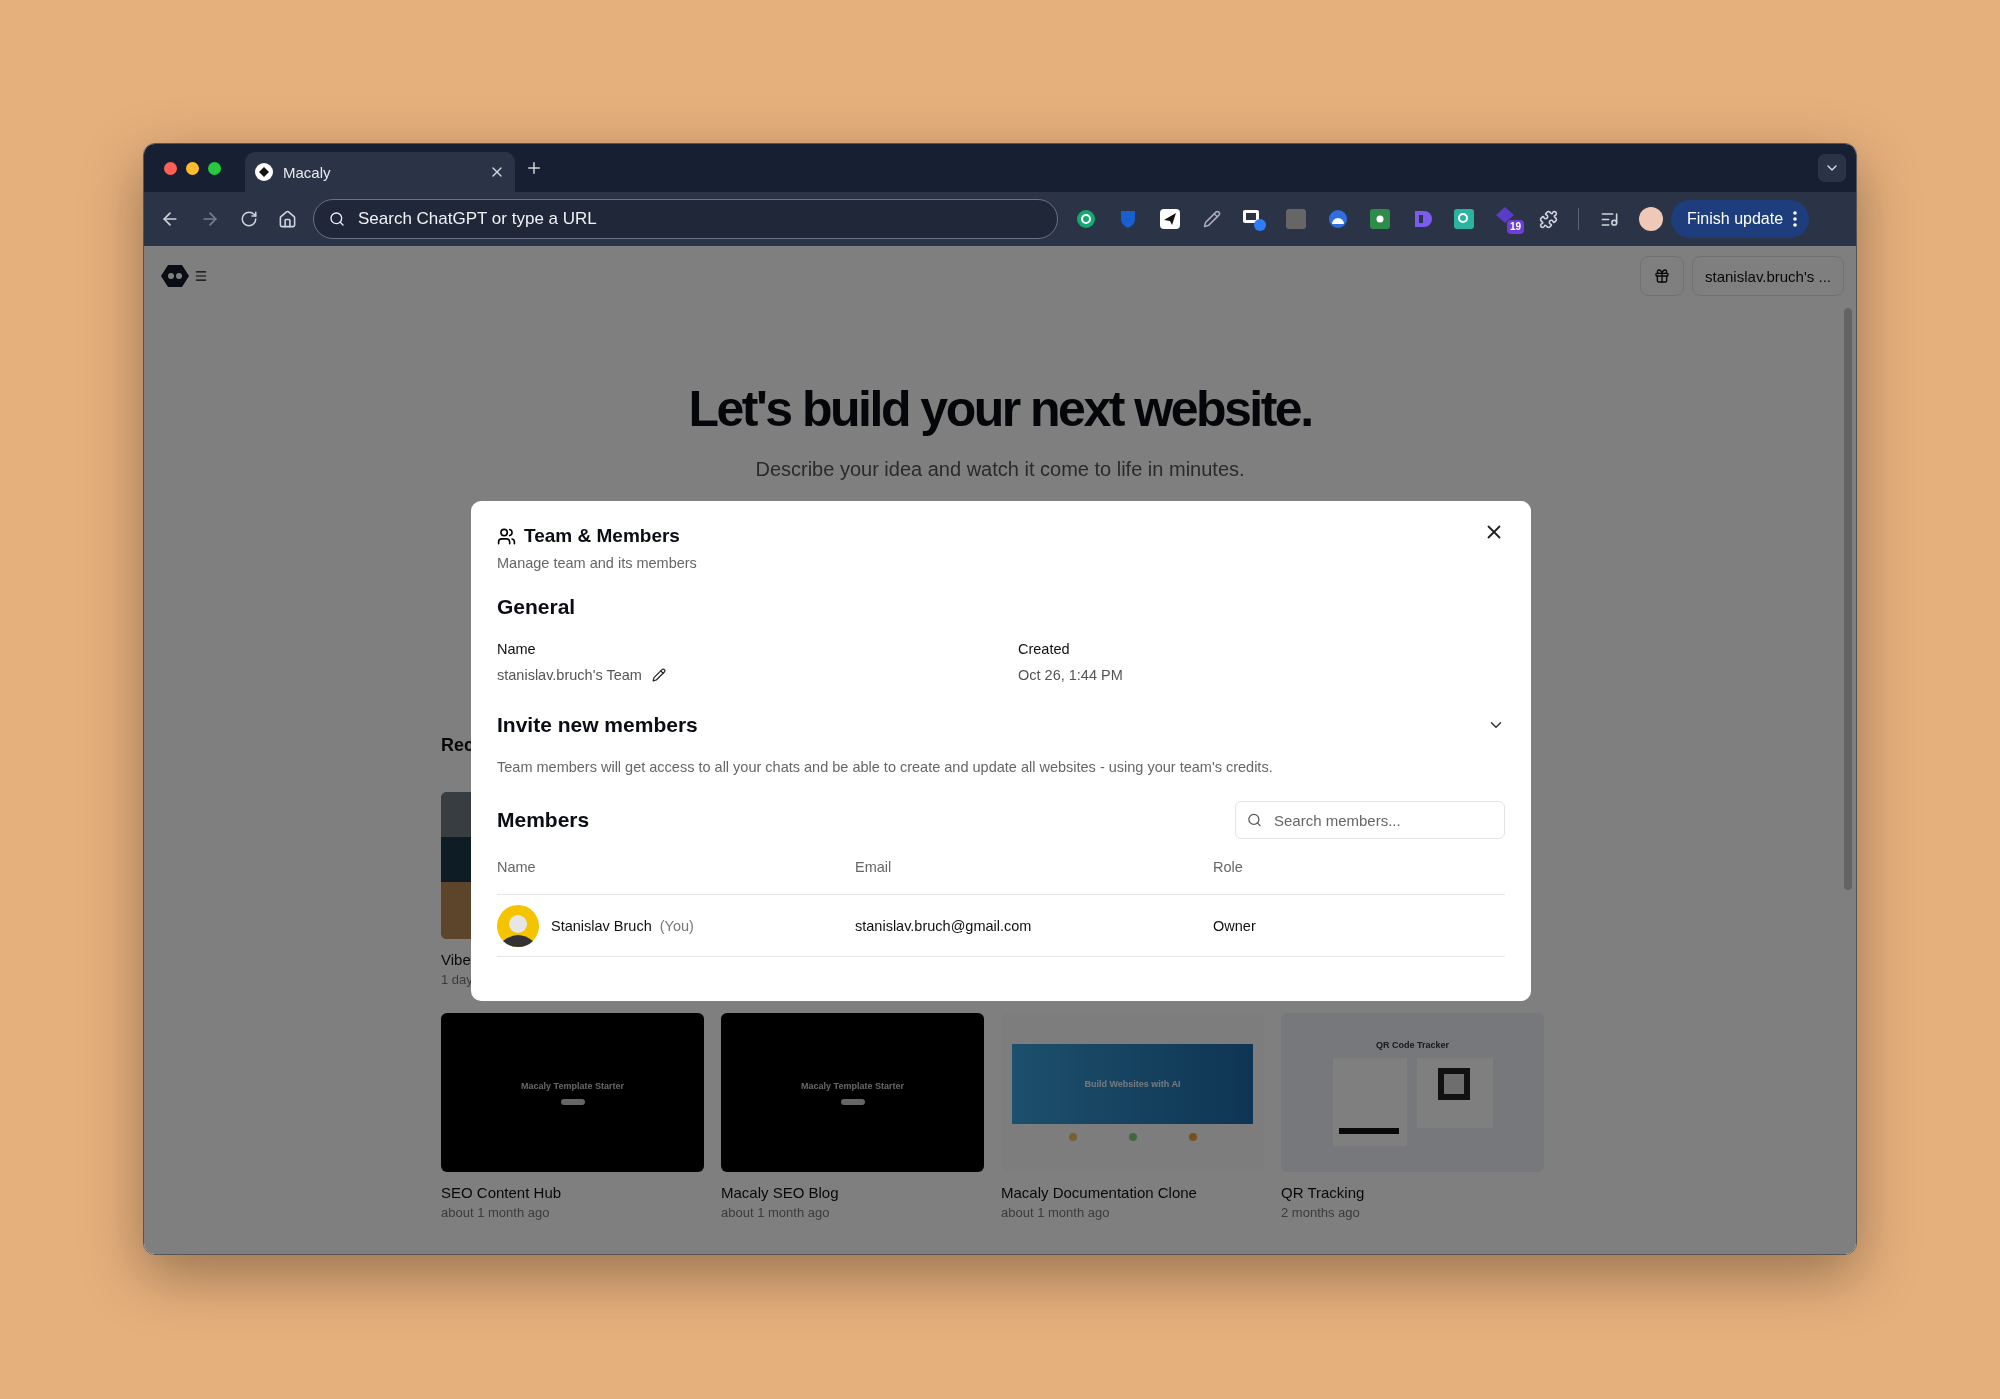  What do you see at coordinates (518, 925) in the screenshot?
I see `avatar` at bounding box center [518, 925].